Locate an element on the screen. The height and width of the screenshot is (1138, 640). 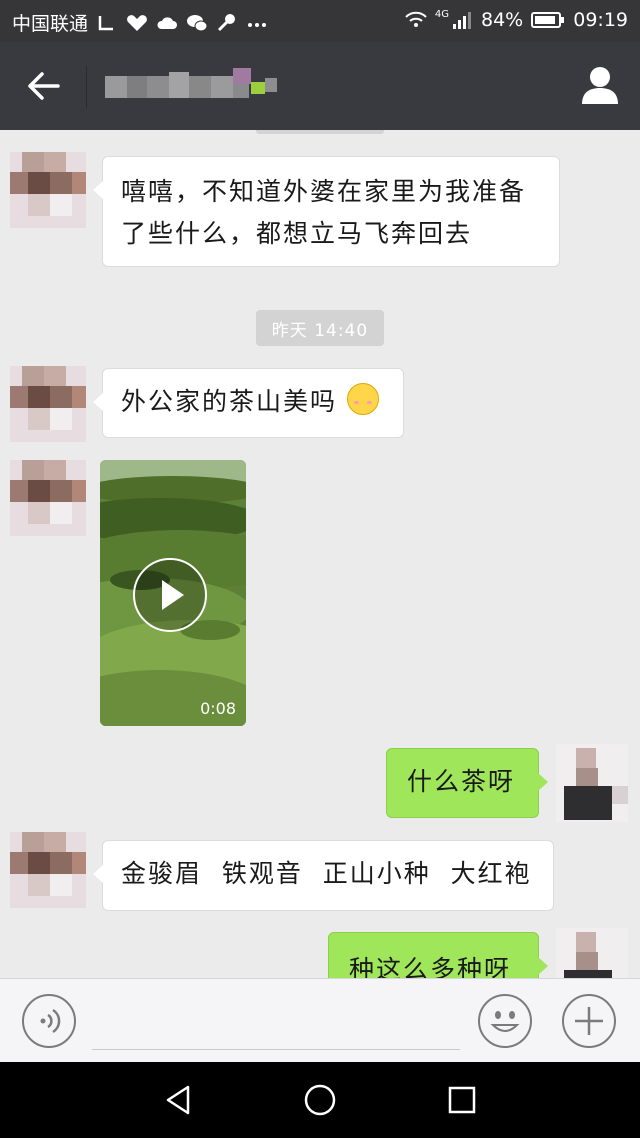
chat-title-bar is located at coordinates (320, 86).